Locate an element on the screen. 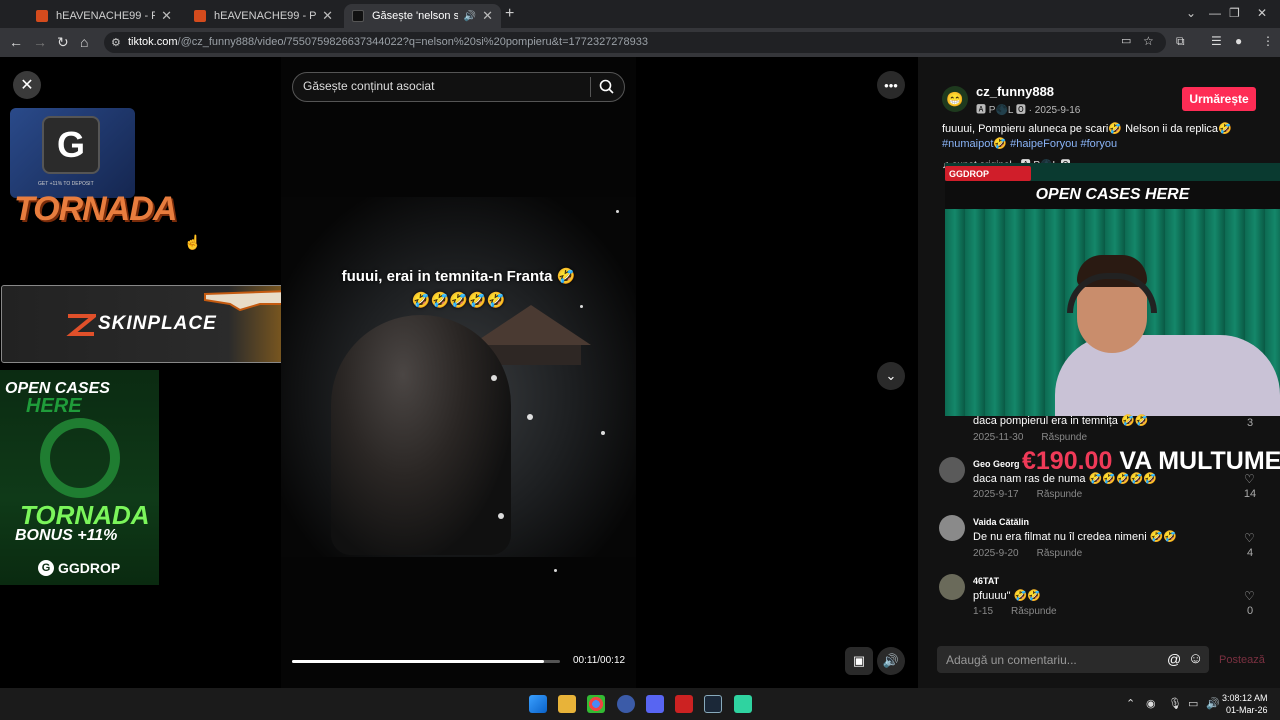  ggdrop-g-icon is located at coordinates (80, 458).